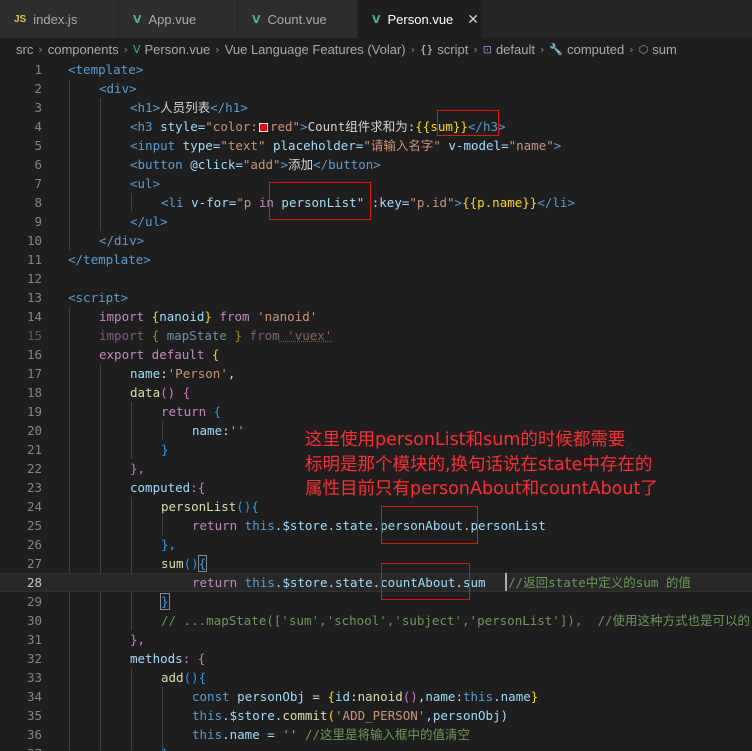 The image size is (752, 751). I want to click on tab-app-vue: V App.vue, so click(178, 19).